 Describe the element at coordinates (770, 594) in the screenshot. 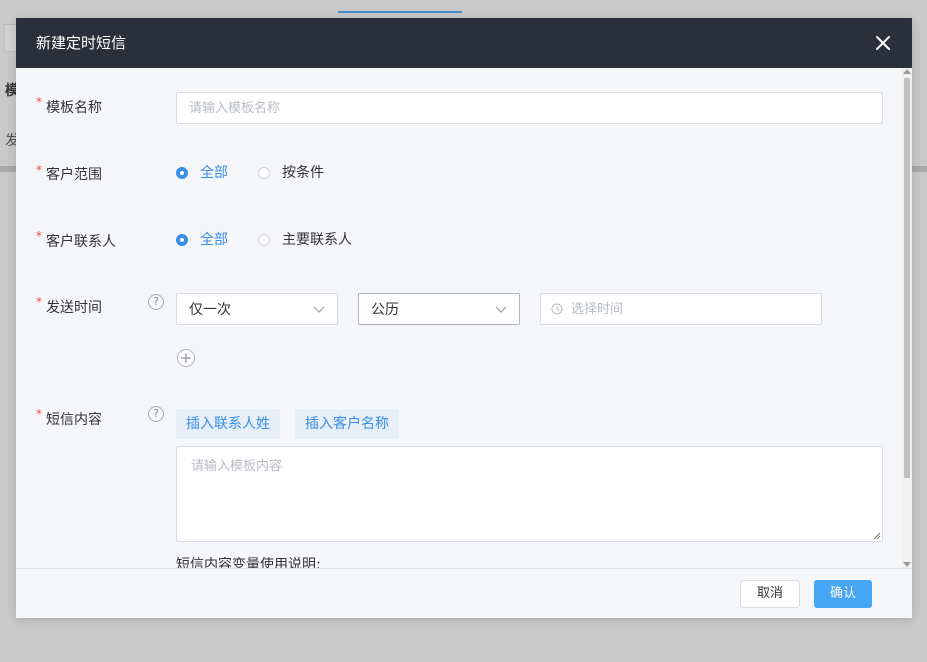

I see `cancel-button: 取消` at that location.